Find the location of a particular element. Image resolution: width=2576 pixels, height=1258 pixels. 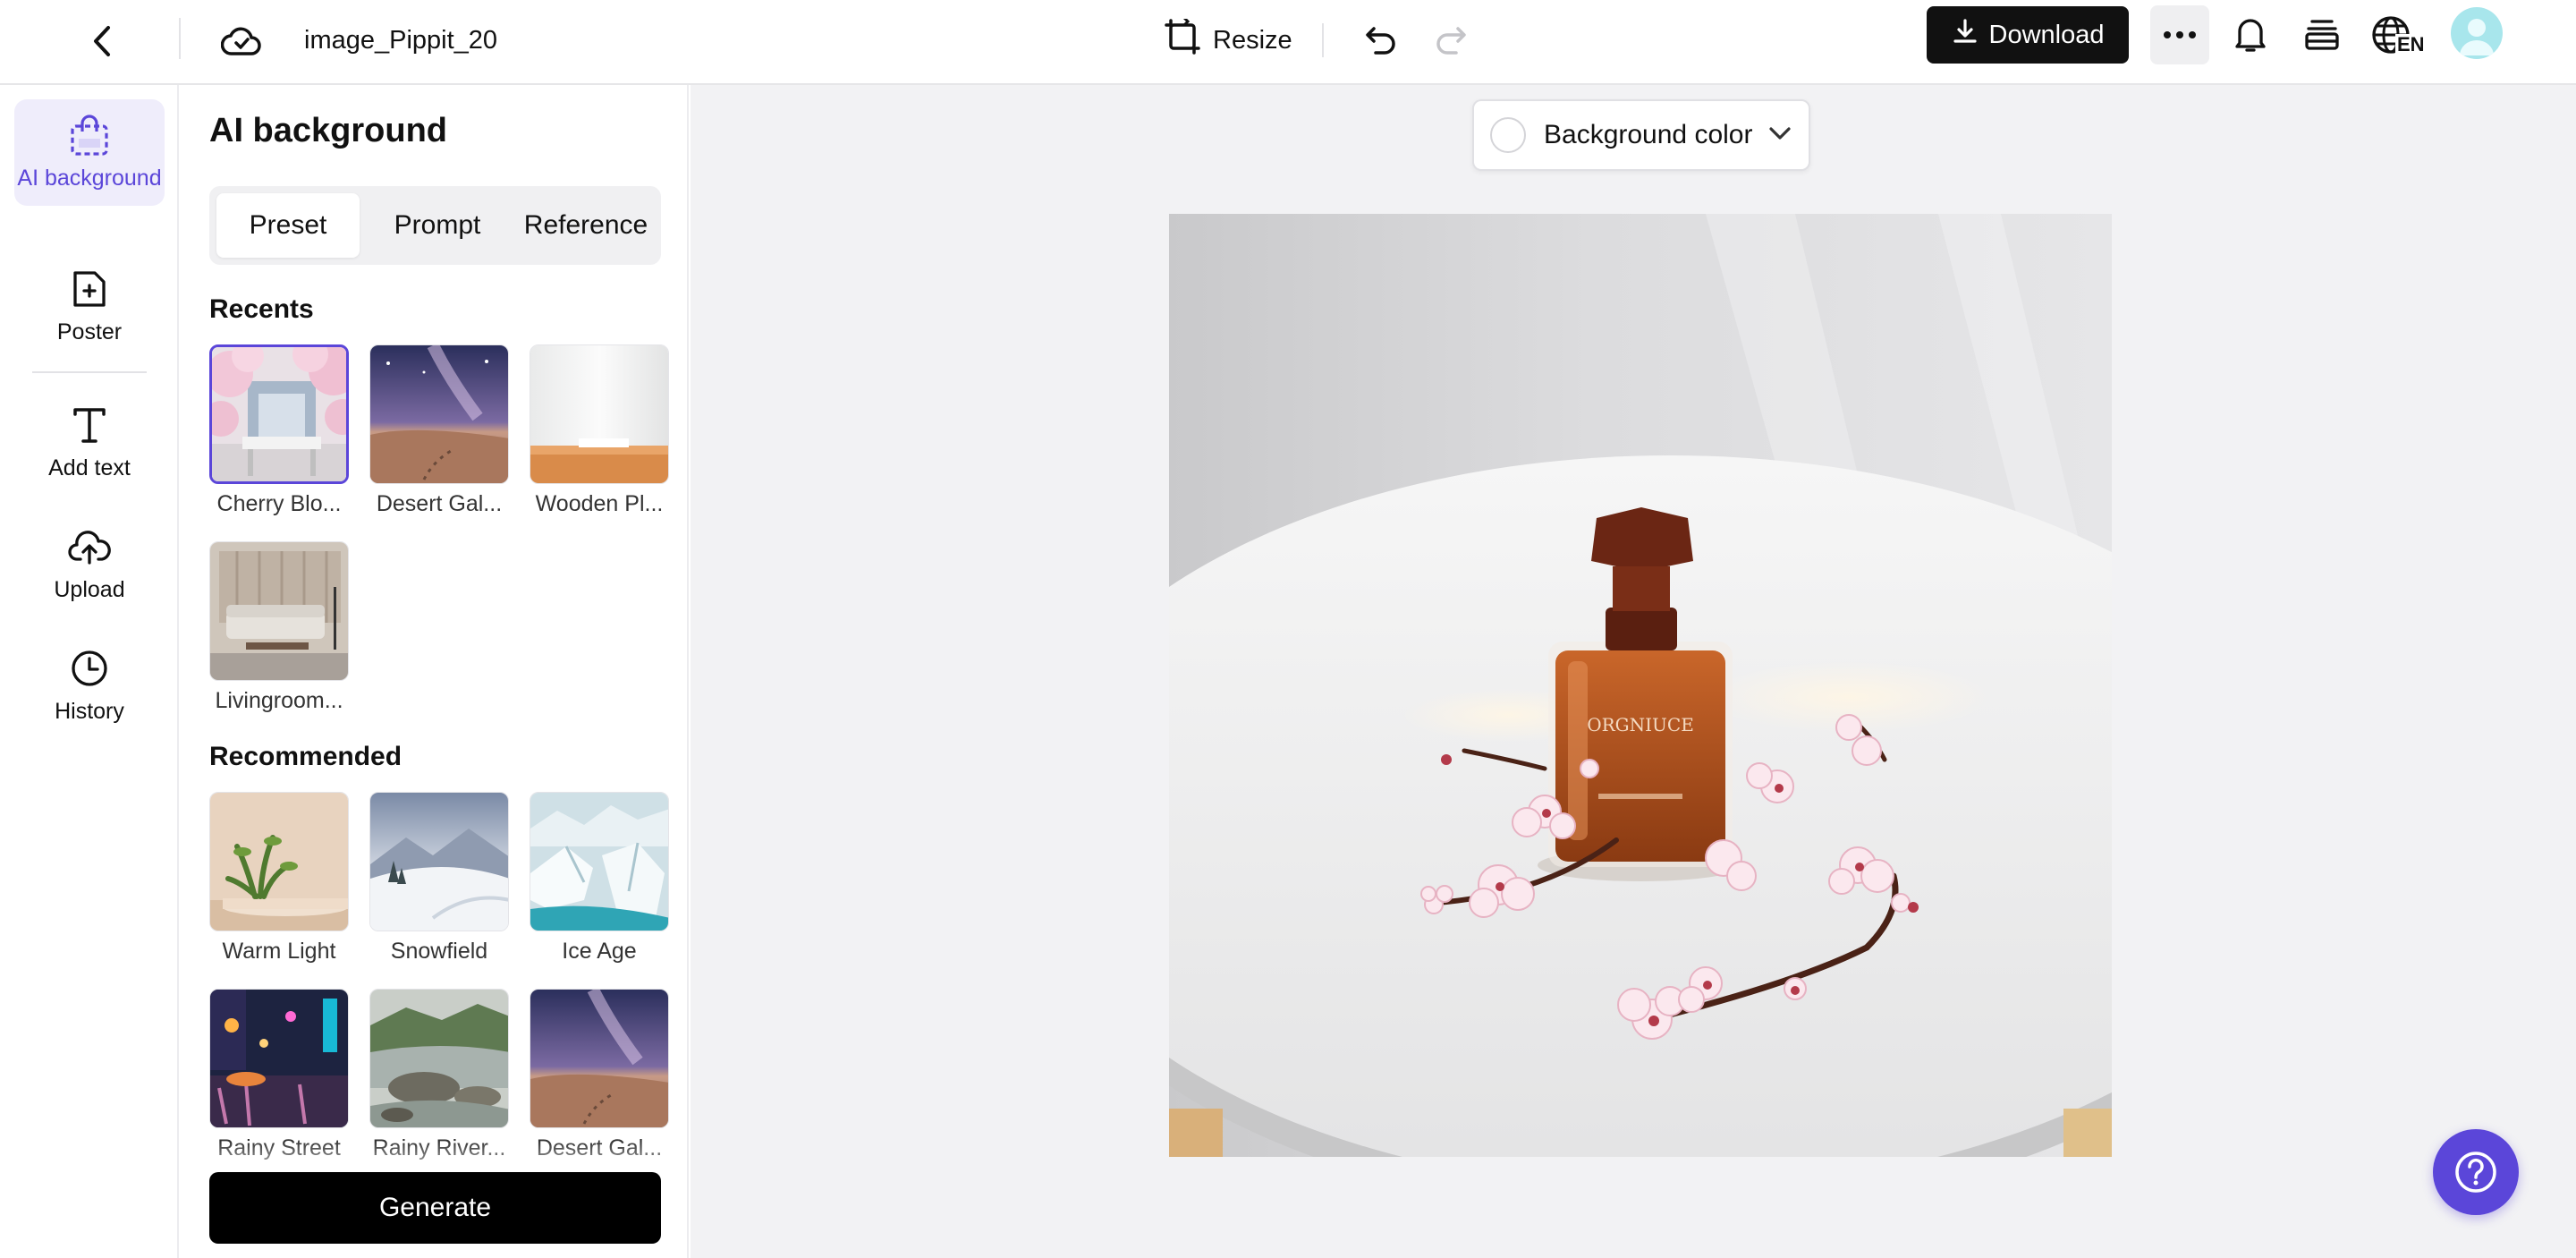

clock-icon is located at coordinates (89, 668).